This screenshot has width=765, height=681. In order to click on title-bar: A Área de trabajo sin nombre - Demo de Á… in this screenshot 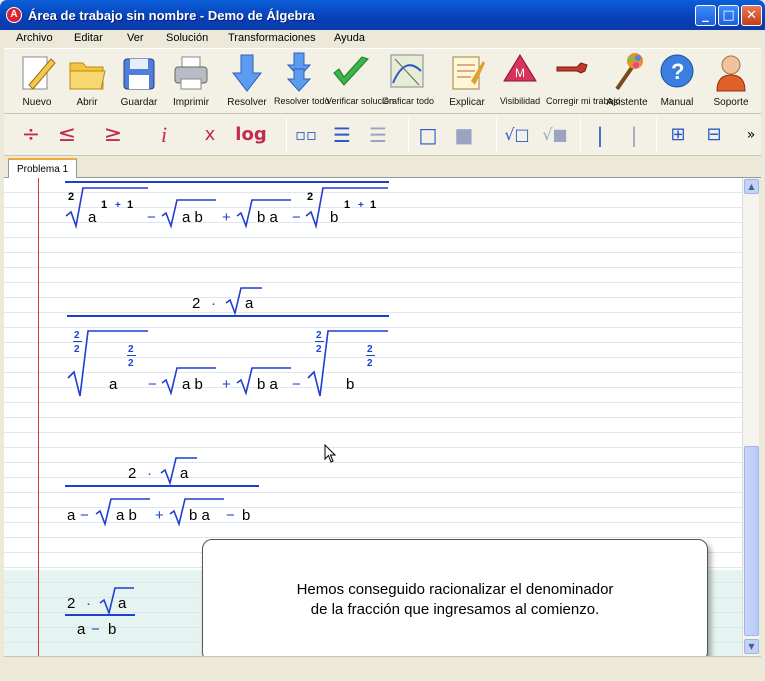, I will do `click(382, 15)`.